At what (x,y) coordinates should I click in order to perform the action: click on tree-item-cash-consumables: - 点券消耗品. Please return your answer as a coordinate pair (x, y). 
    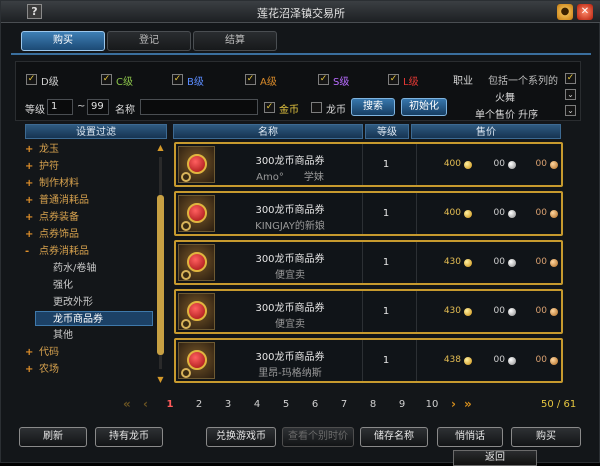
    Looking at the image, I should click on (57, 251).